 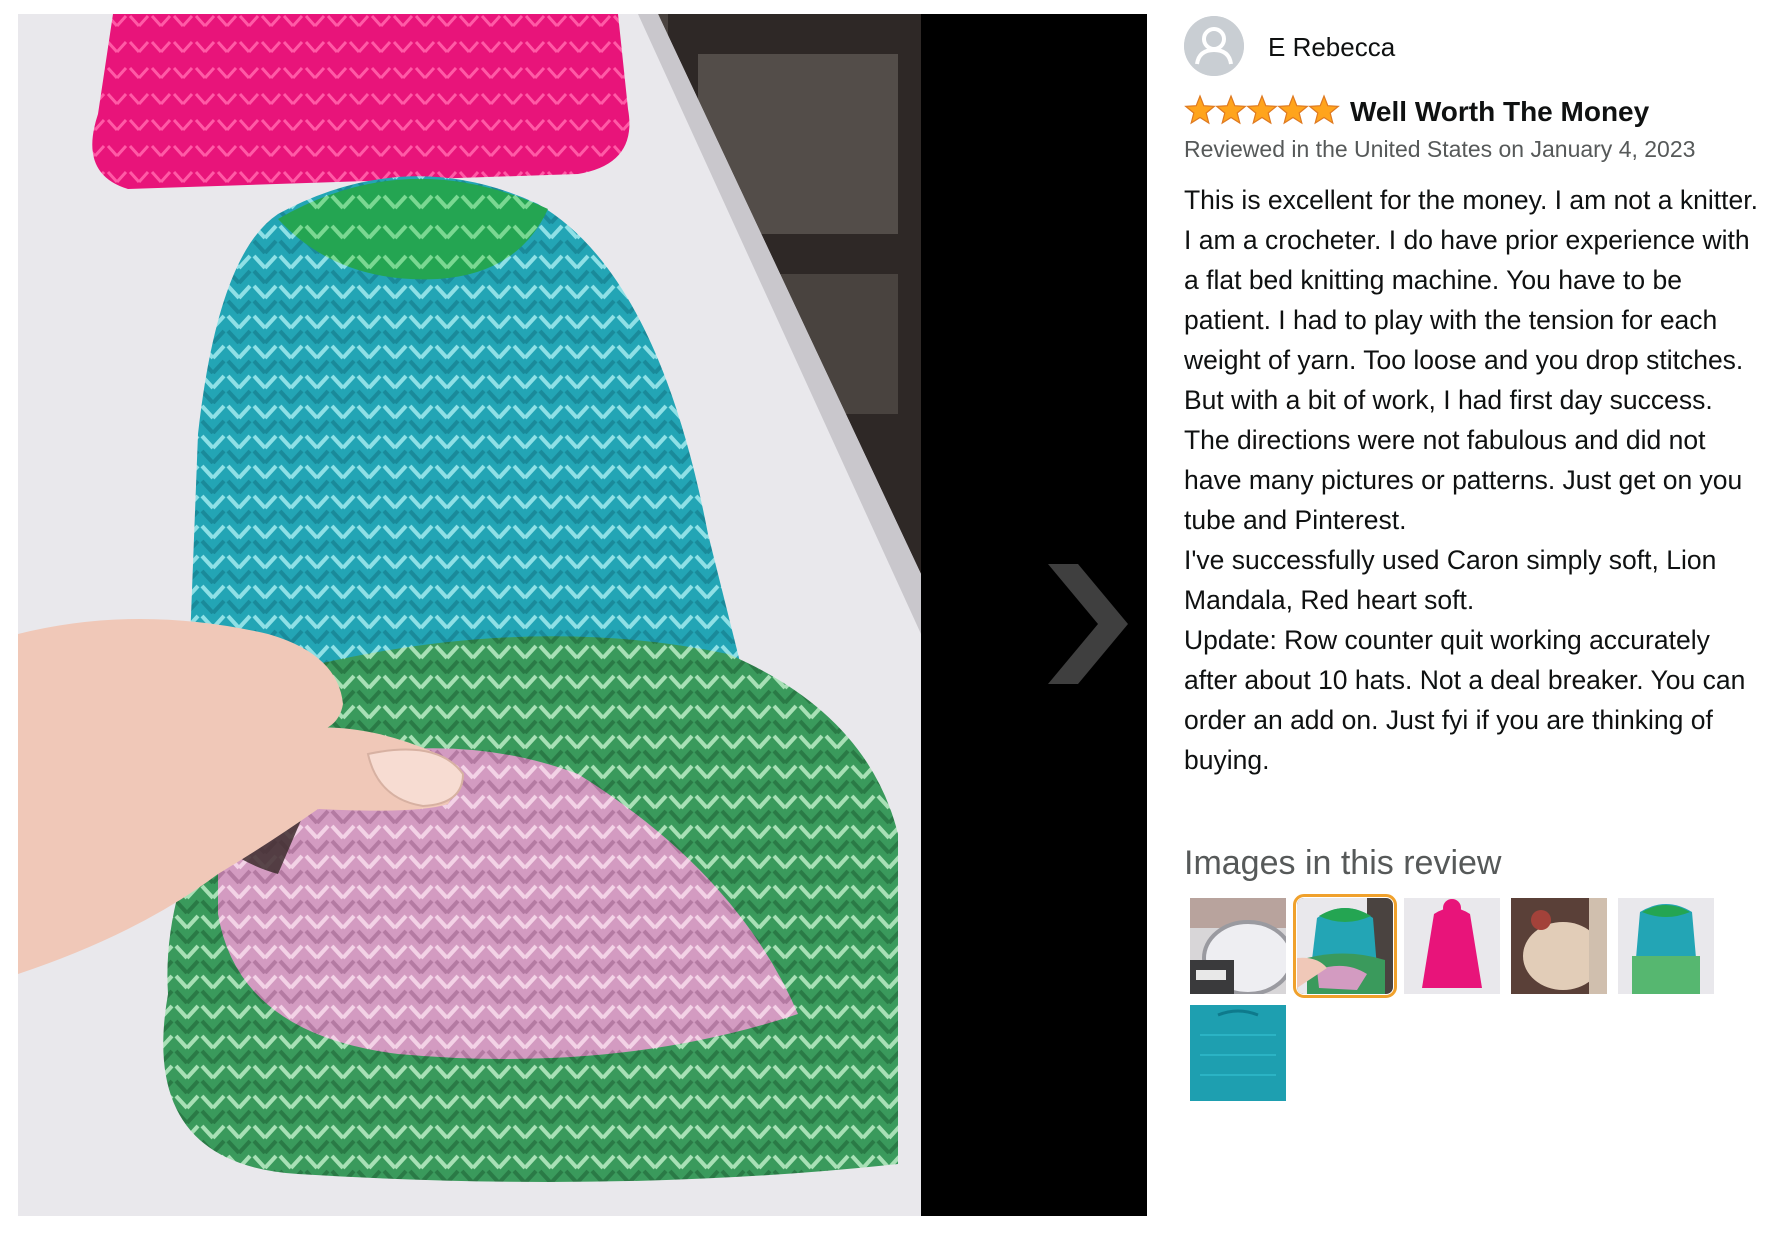 I want to click on chevron-right-icon, so click(x=1088, y=624).